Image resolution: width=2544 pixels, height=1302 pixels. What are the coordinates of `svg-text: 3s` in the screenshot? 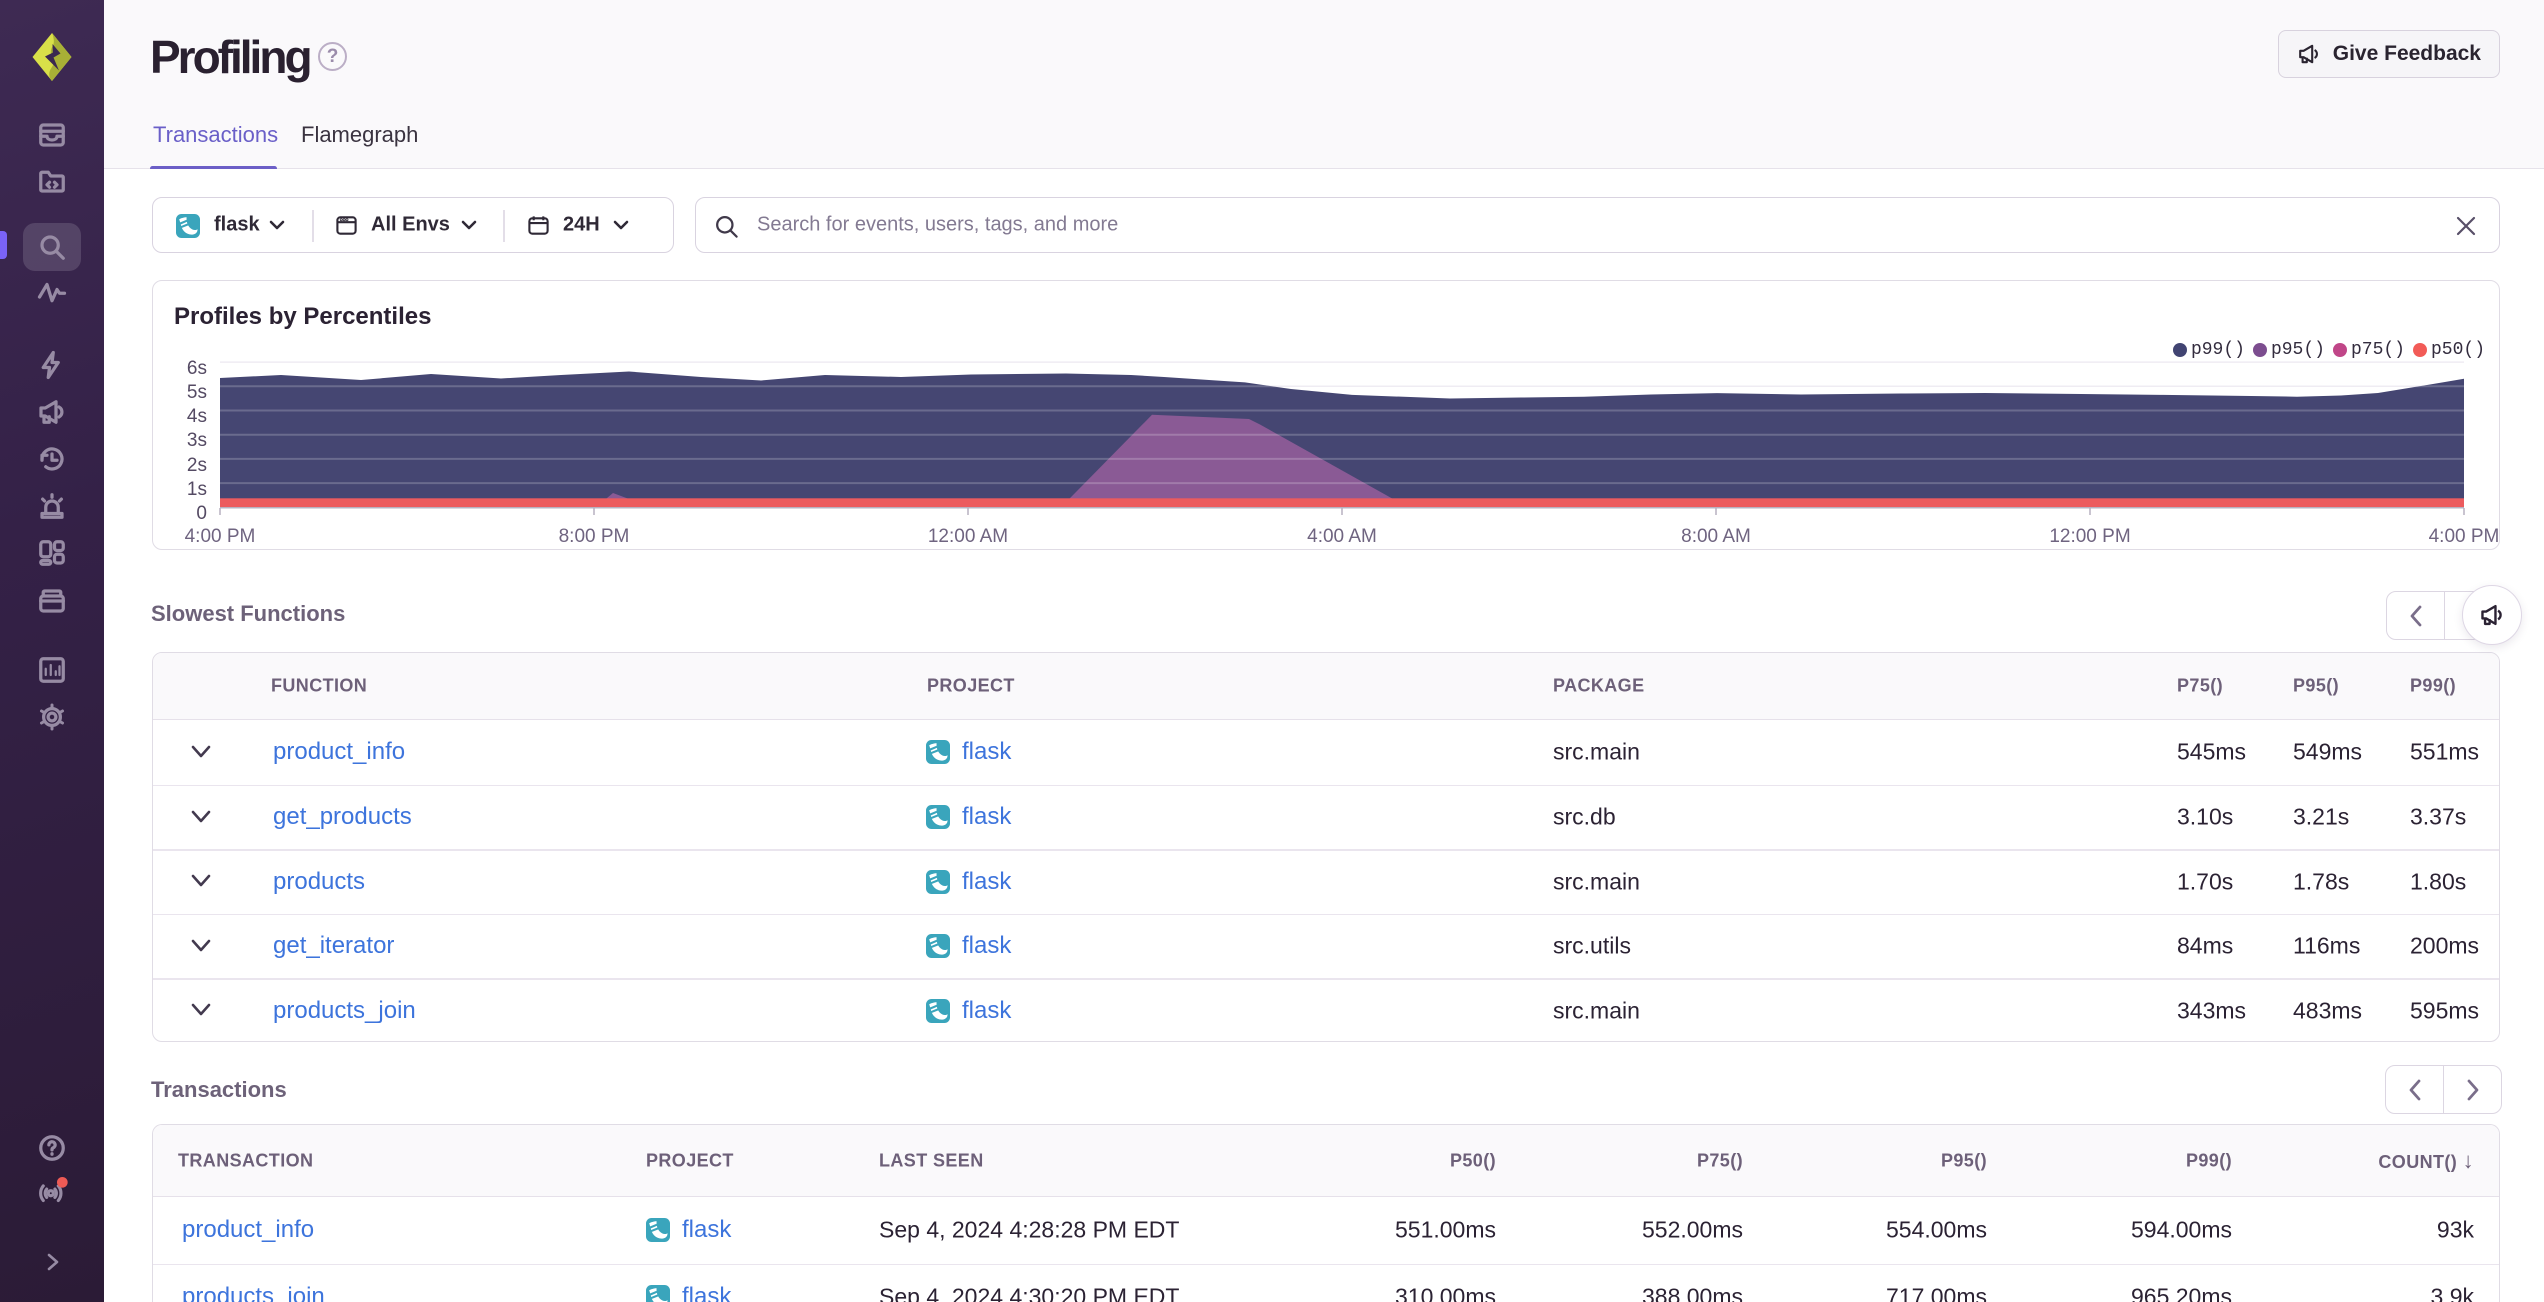 It's located at (197, 440).